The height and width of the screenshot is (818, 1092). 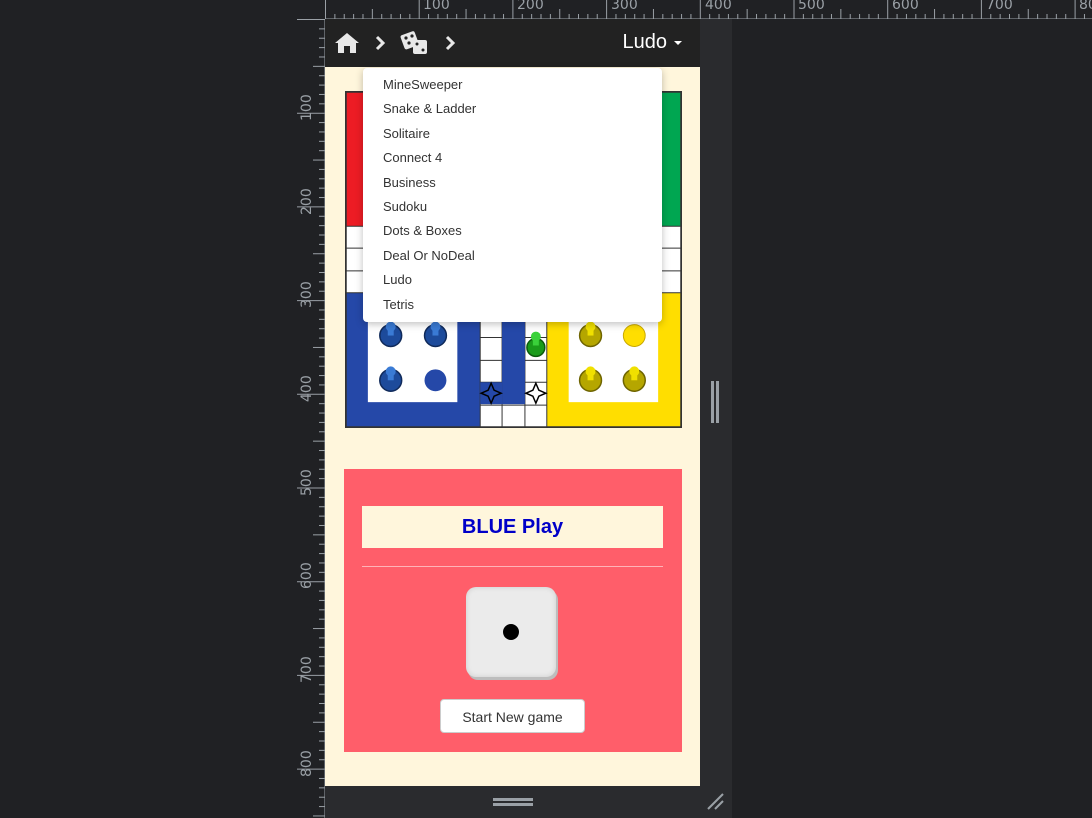 I want to click on ruler-left-label: 700, so click(x=307, y=669).